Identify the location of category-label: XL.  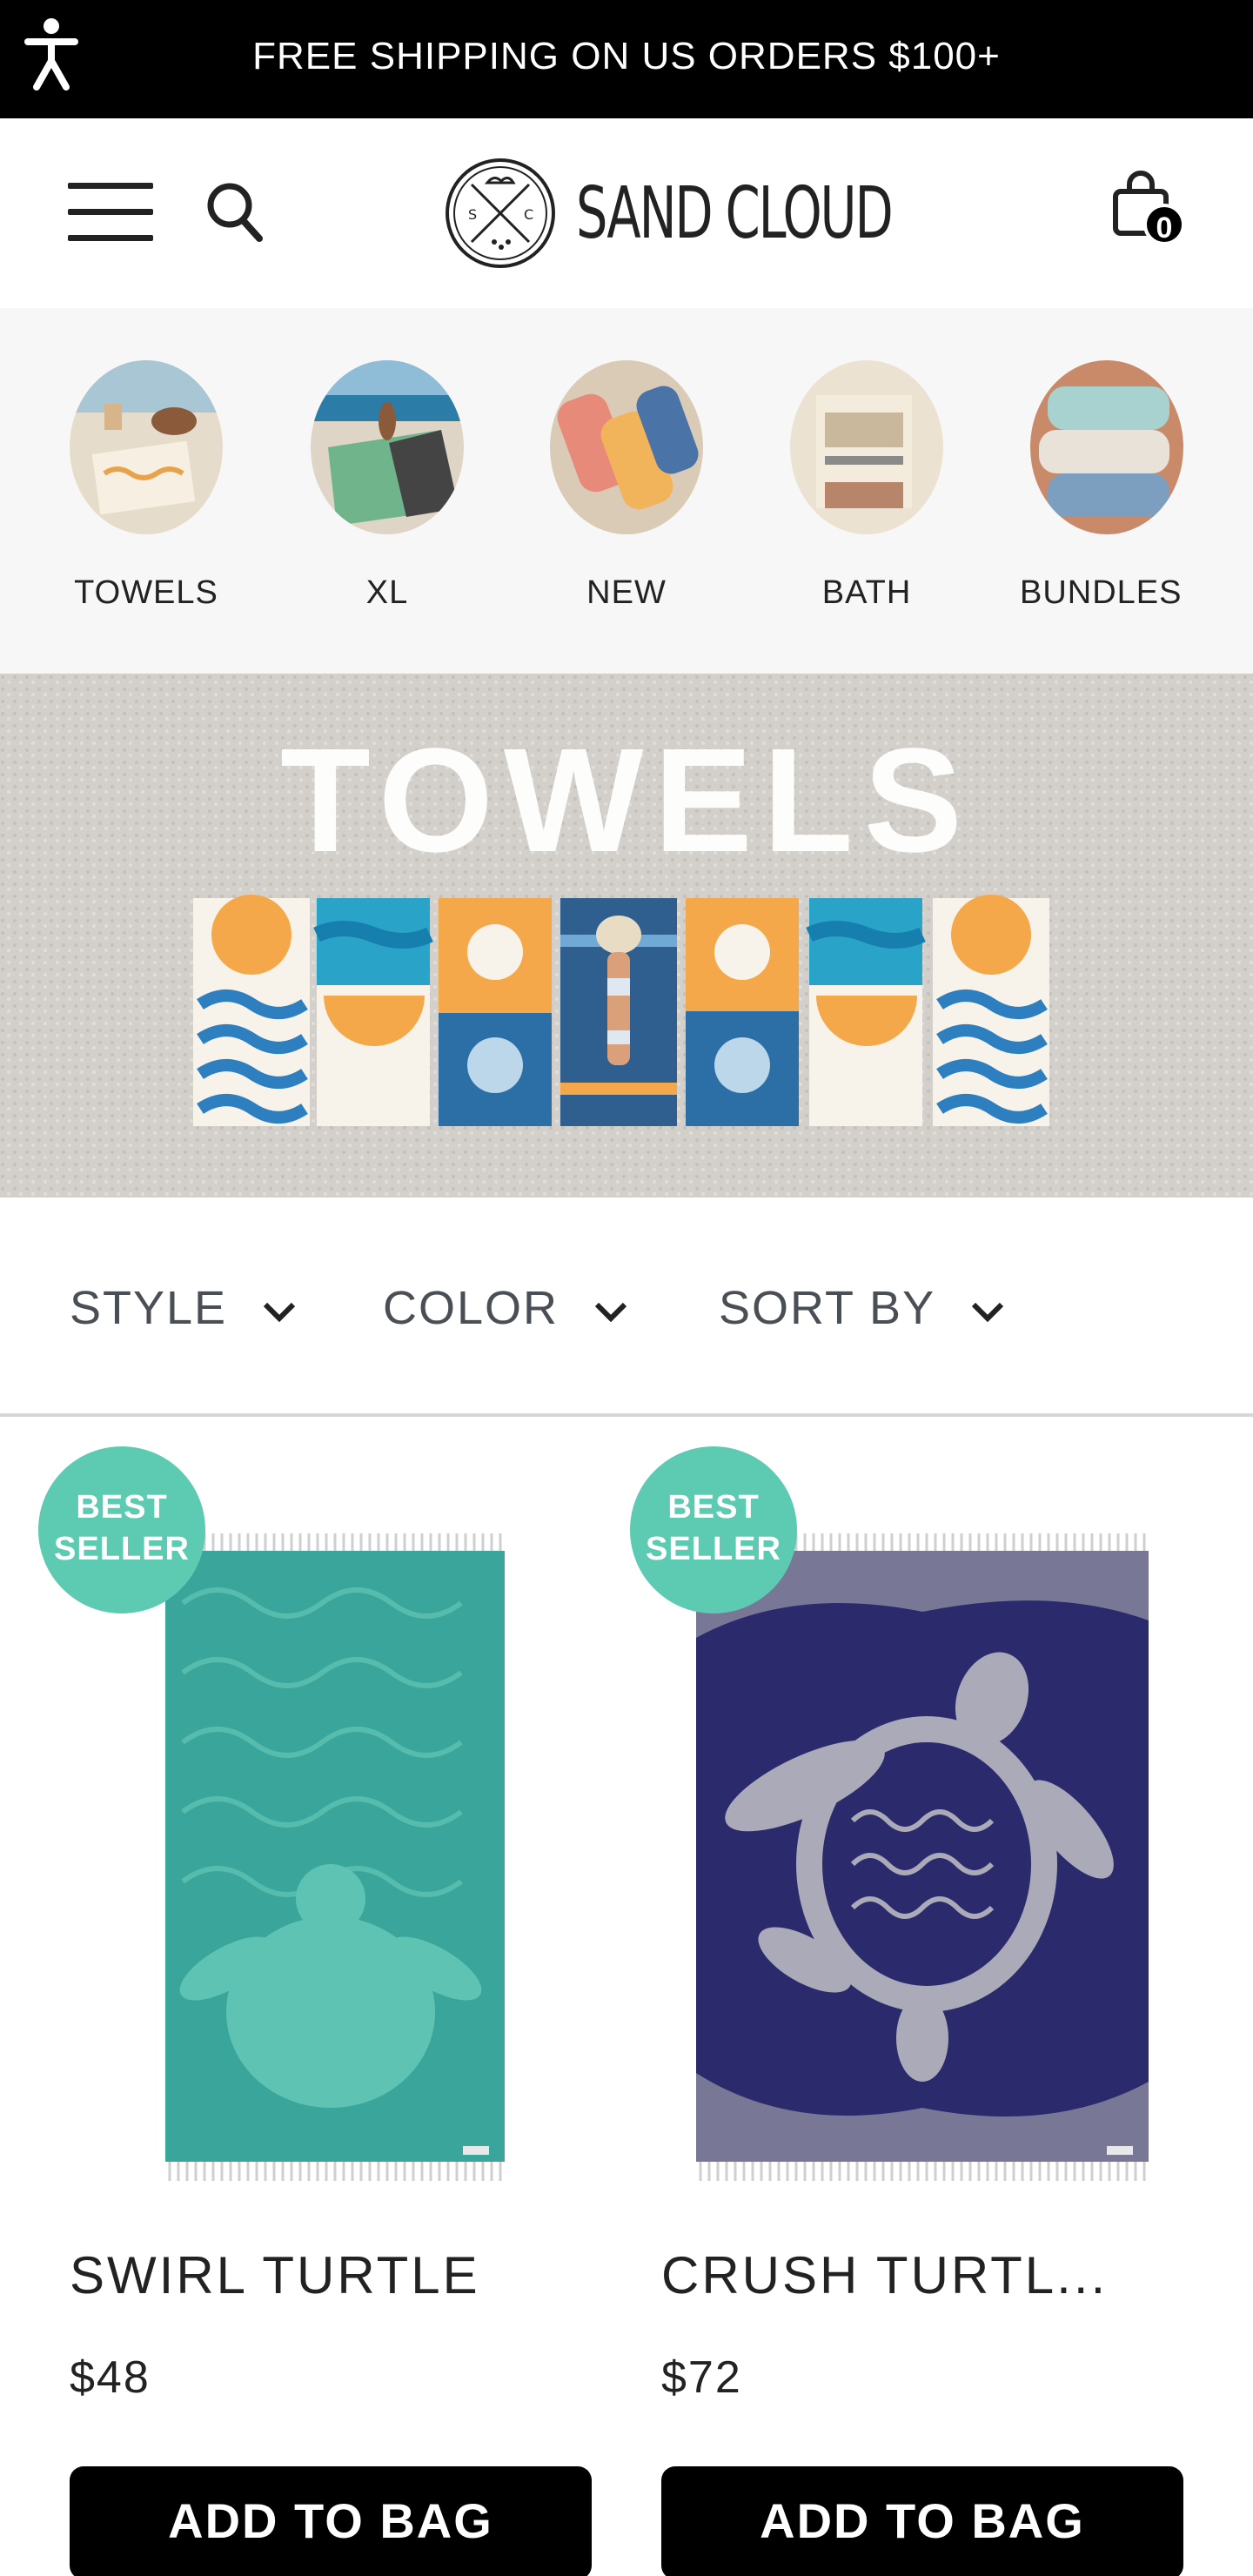
(387, 592).